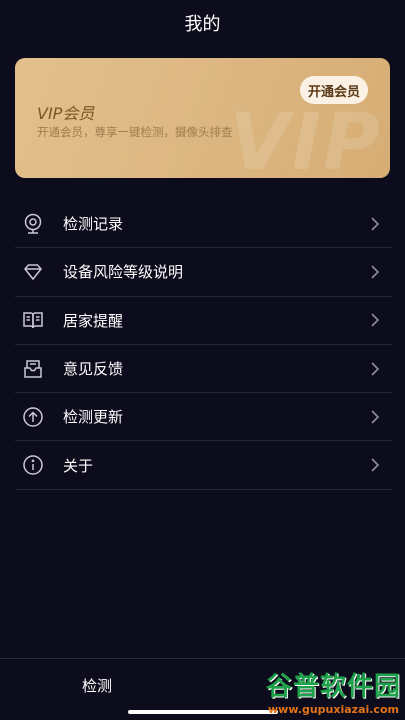 This screenshot has width=405, height=720. I want to click on page-title: 我的, so click(202, 24).